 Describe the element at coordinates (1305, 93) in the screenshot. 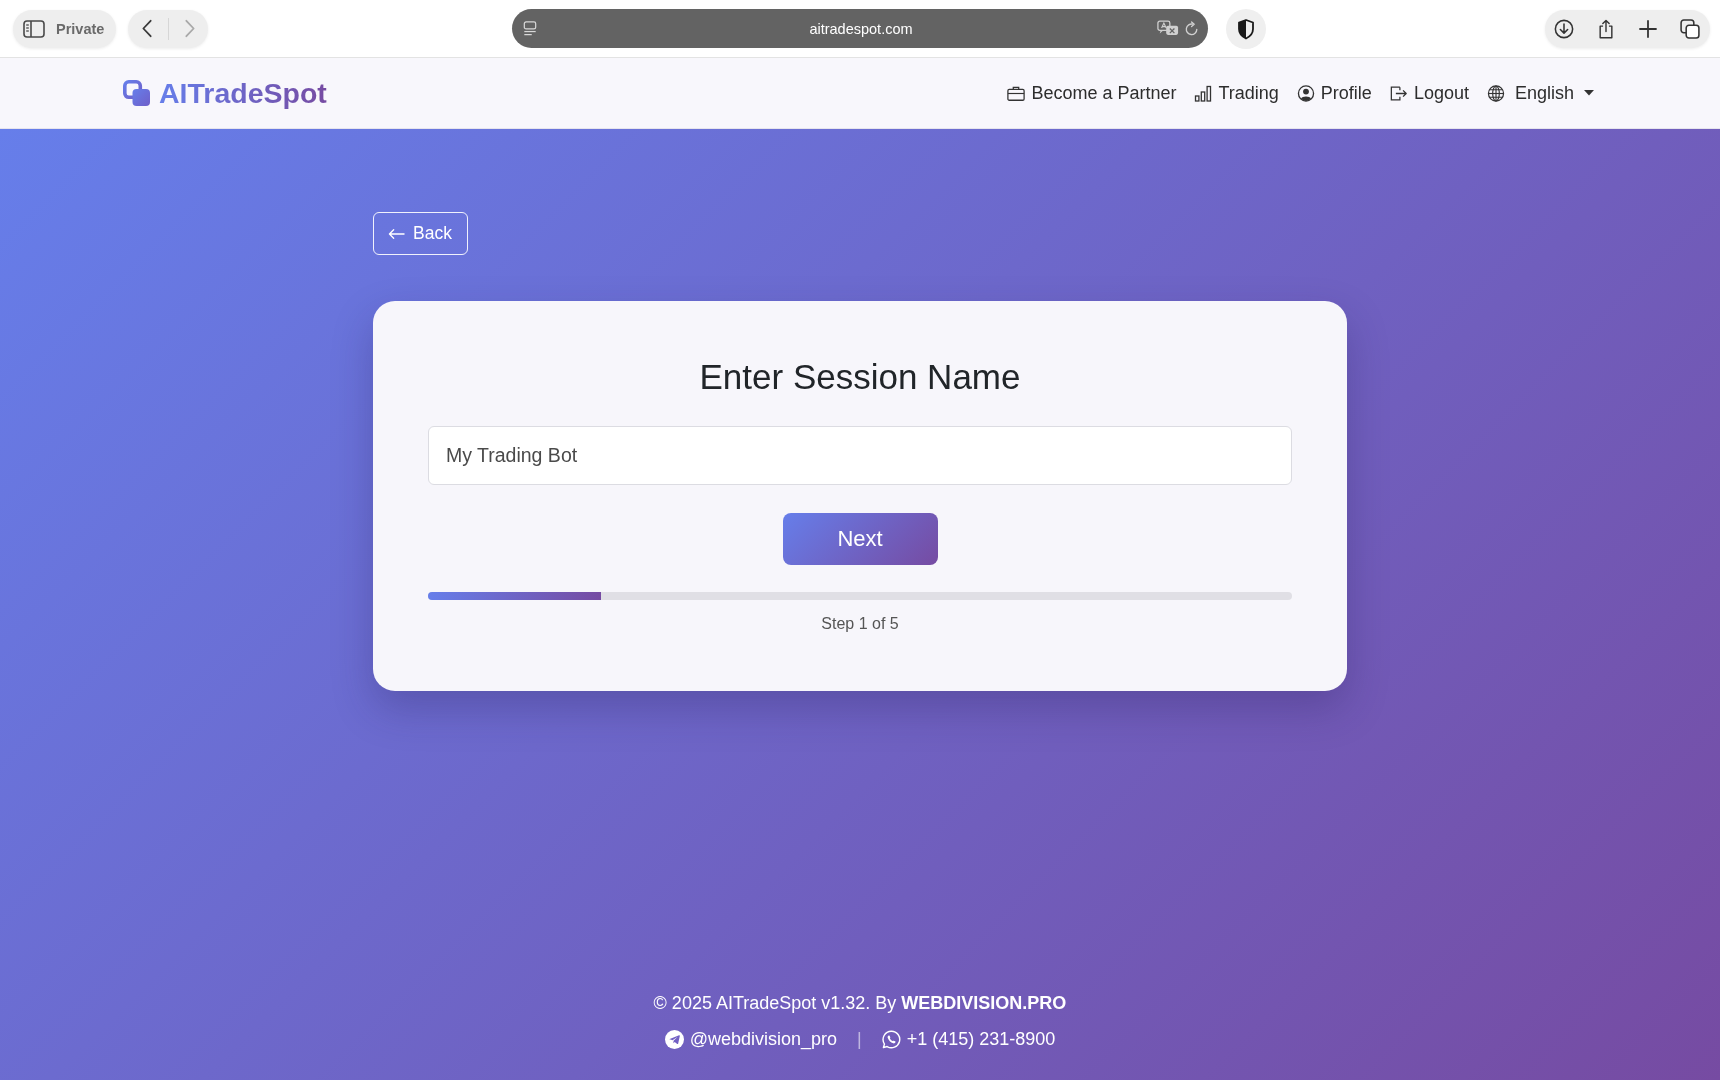

I see `user-circle-icon` at that location.